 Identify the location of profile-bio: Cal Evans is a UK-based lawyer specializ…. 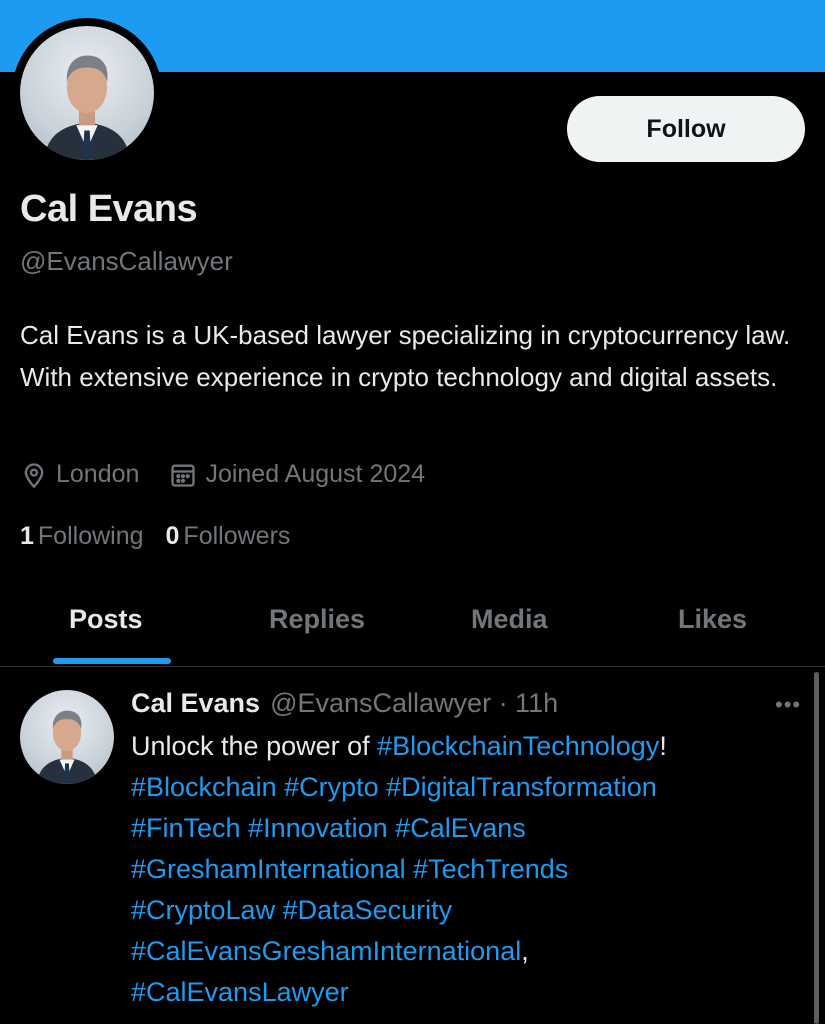
(405, 356).